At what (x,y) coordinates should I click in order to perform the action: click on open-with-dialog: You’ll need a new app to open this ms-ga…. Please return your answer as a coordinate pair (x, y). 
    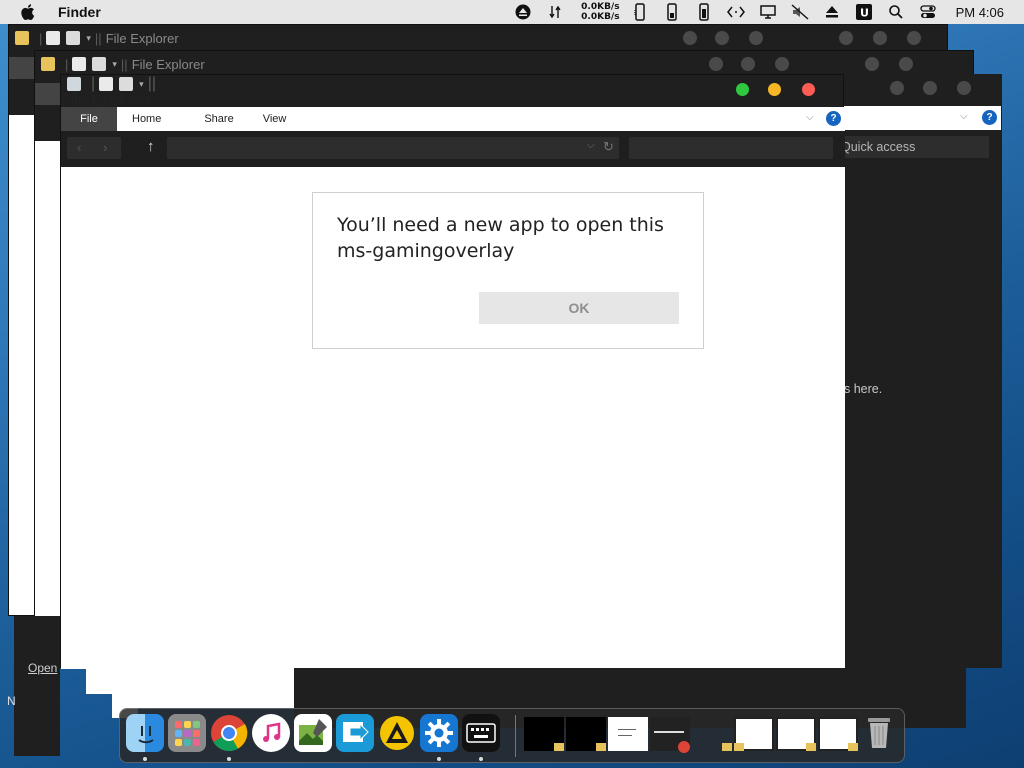
    Looking at the image, I should click on (508, 270).